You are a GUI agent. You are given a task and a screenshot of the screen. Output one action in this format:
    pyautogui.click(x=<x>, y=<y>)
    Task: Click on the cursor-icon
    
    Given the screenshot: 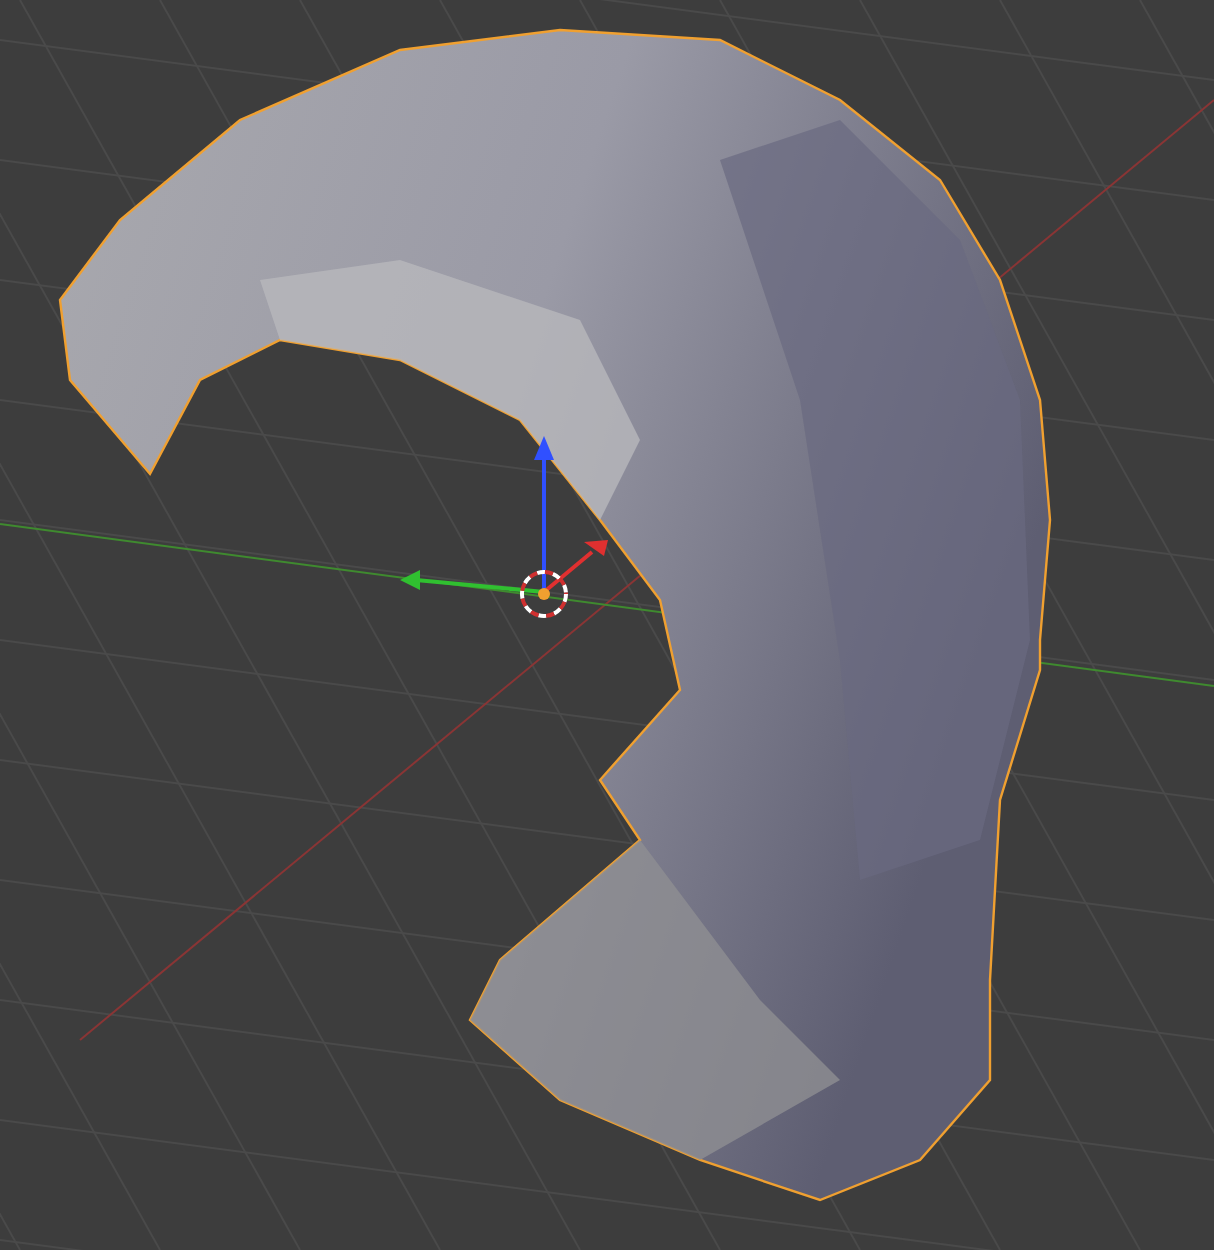 What is the action you would take?
    pyautogui.click(x=544, y=594)
    